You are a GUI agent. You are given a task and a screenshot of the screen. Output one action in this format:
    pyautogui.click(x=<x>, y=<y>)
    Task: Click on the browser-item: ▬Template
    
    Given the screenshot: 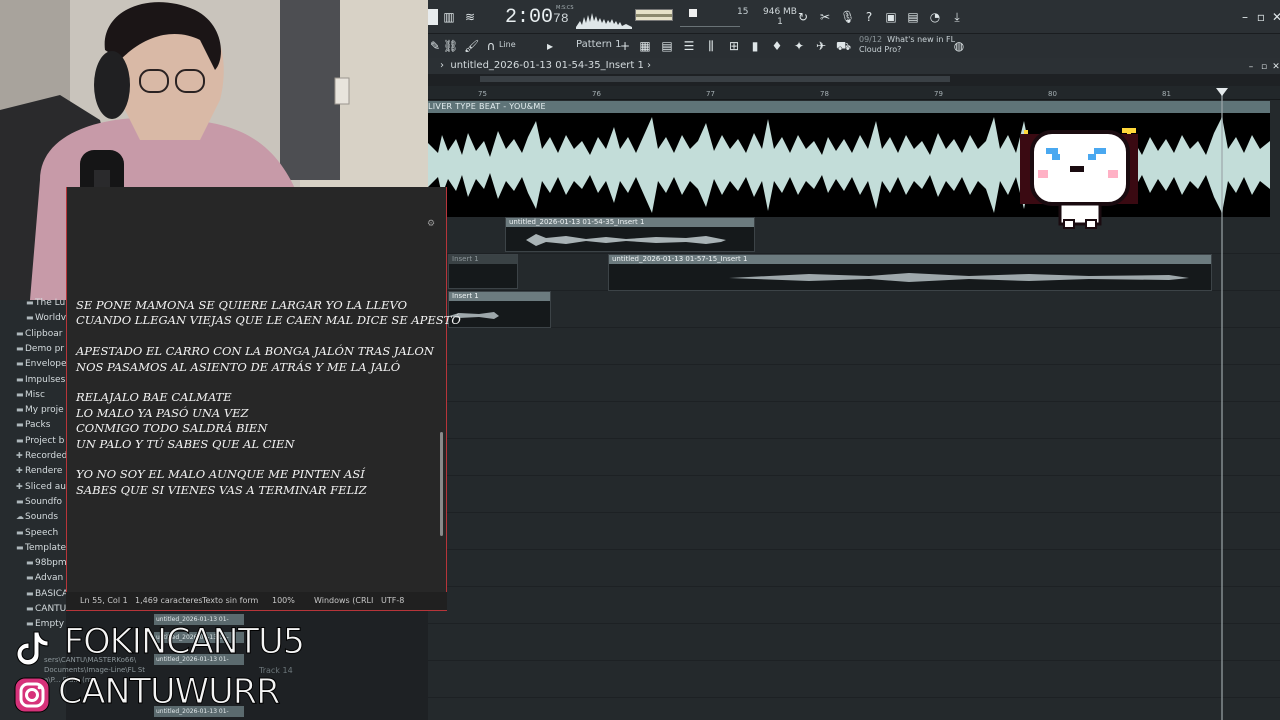 What is the action you would take?
    pyautogui.click(x=41, y=548)
    